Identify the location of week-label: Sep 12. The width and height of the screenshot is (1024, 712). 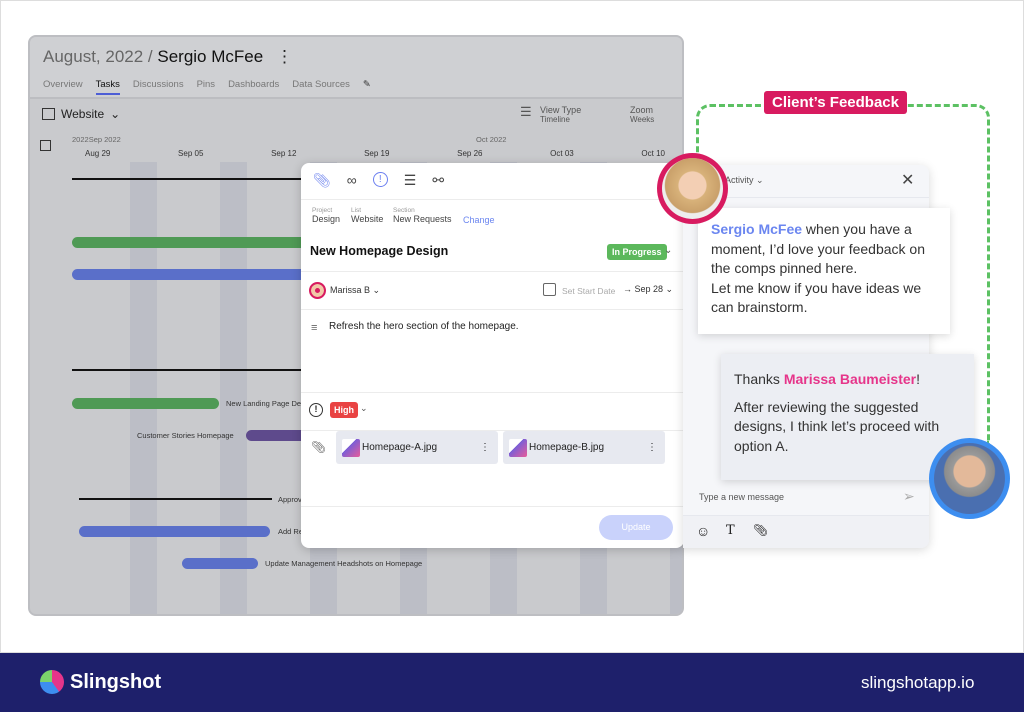
(284, 153).